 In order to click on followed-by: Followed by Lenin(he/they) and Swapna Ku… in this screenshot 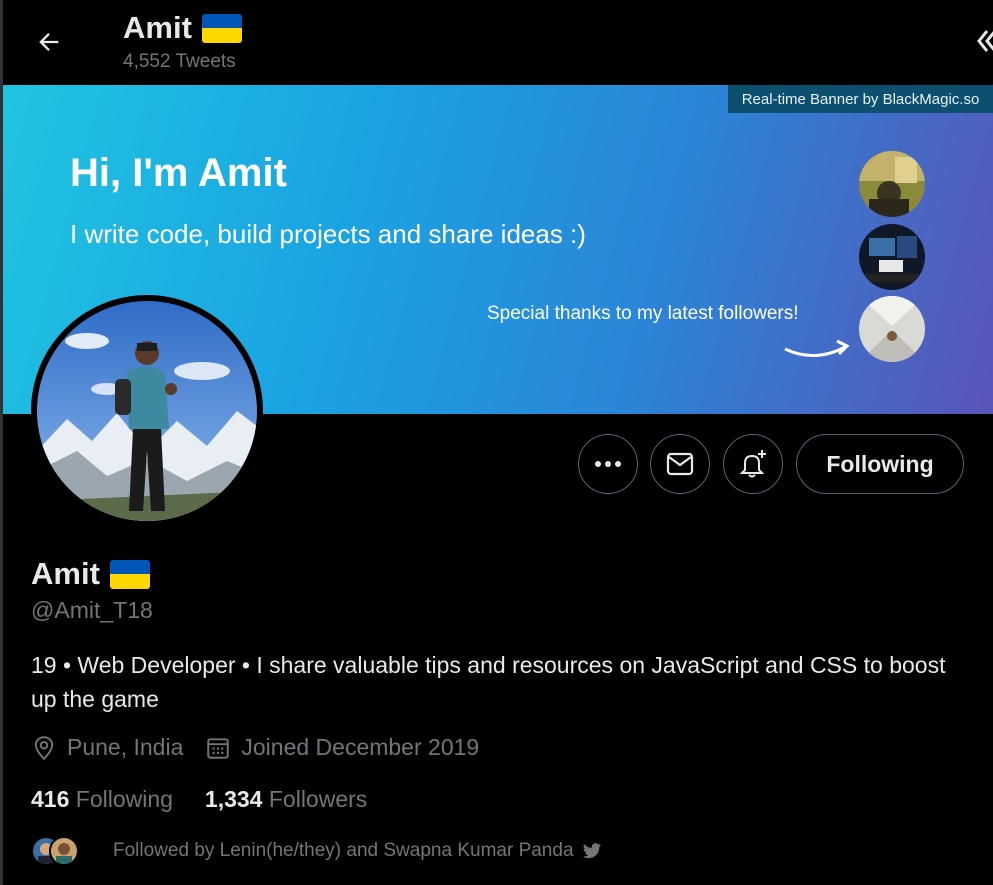, I will do `click(316, 851)`.